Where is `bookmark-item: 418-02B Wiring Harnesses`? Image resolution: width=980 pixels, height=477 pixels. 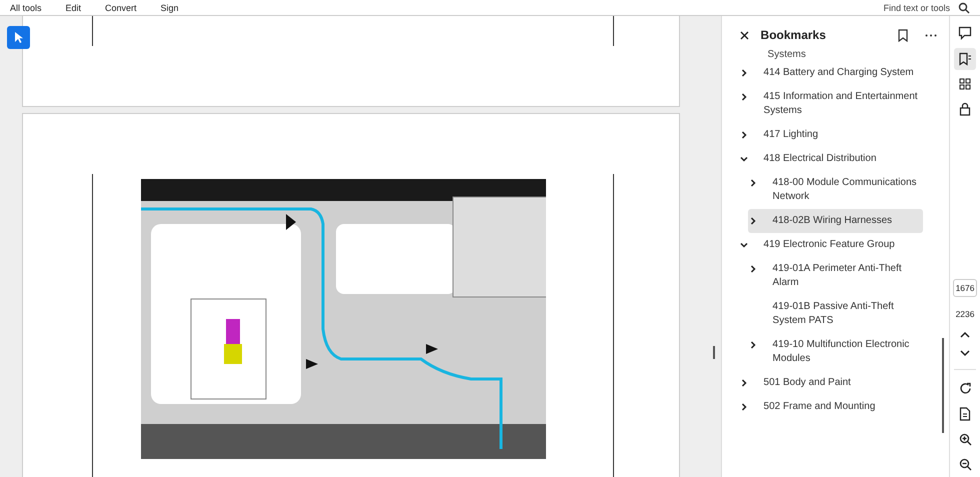
bookmark-item: 418-02B Wiring Harnesses is located at coordinates (836, 221).